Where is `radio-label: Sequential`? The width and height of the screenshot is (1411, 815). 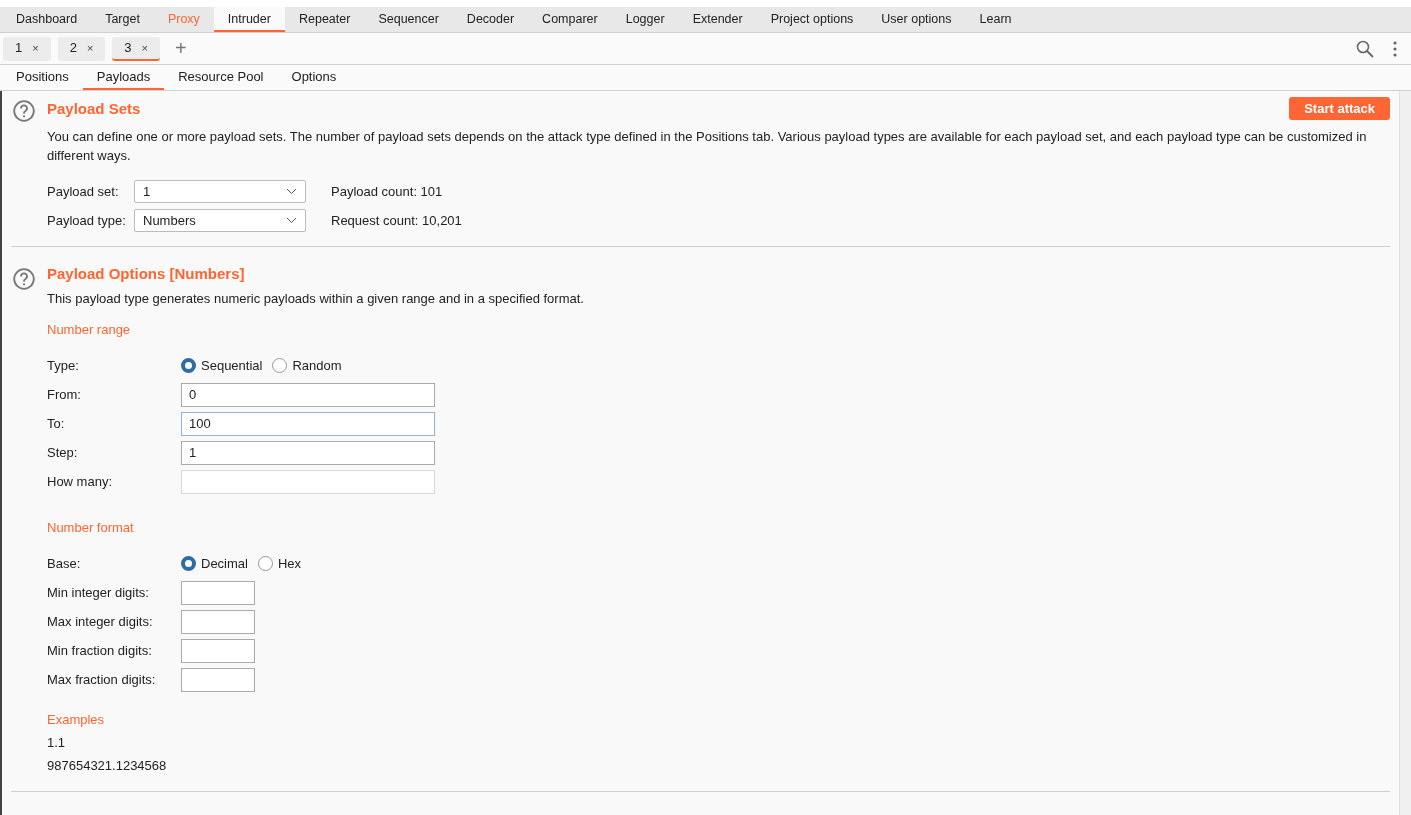
radio-label: Sequential is located at coordinates (232, 365).